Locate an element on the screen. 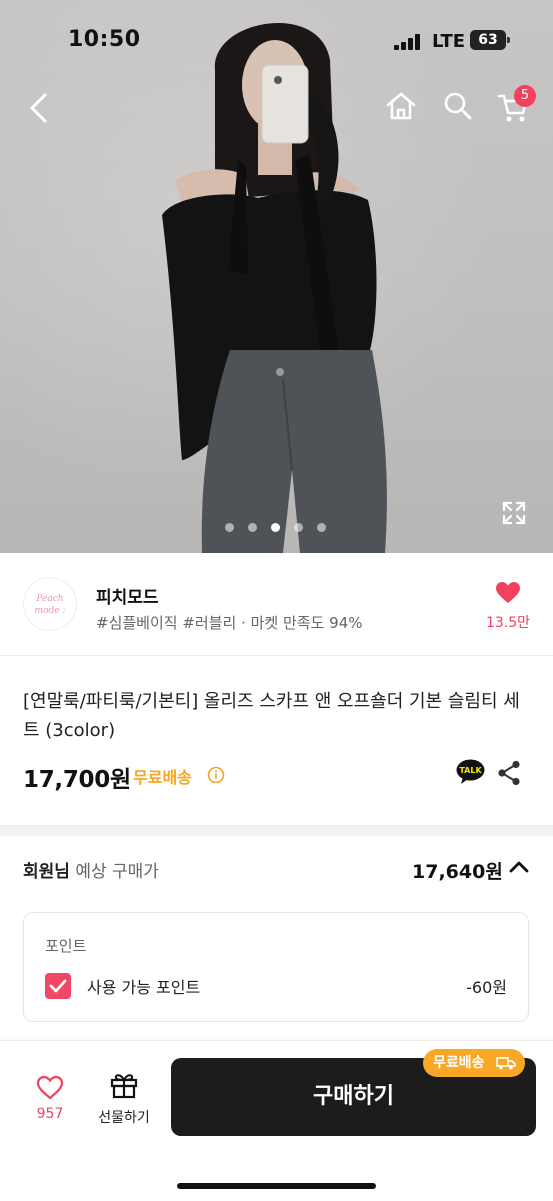  shop-like-count: 13.5만 is located at coordinates (508, 623).